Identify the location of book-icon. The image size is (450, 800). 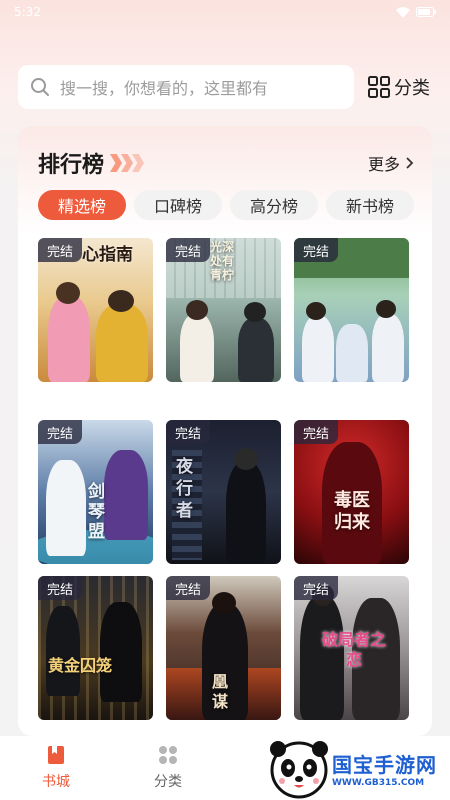
(56, 755).